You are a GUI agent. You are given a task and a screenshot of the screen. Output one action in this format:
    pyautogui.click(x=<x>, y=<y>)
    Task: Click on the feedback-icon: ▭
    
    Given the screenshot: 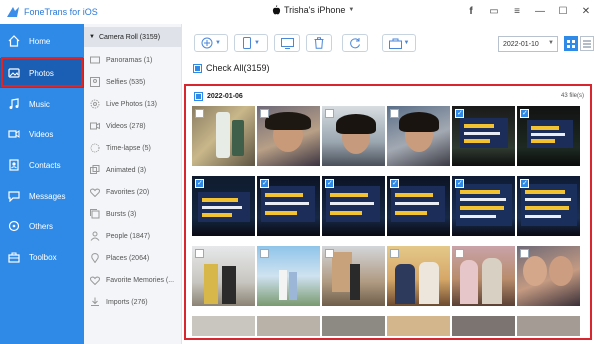 What is the action you would take?
    pyautogui.click(x=494, y=11)
    